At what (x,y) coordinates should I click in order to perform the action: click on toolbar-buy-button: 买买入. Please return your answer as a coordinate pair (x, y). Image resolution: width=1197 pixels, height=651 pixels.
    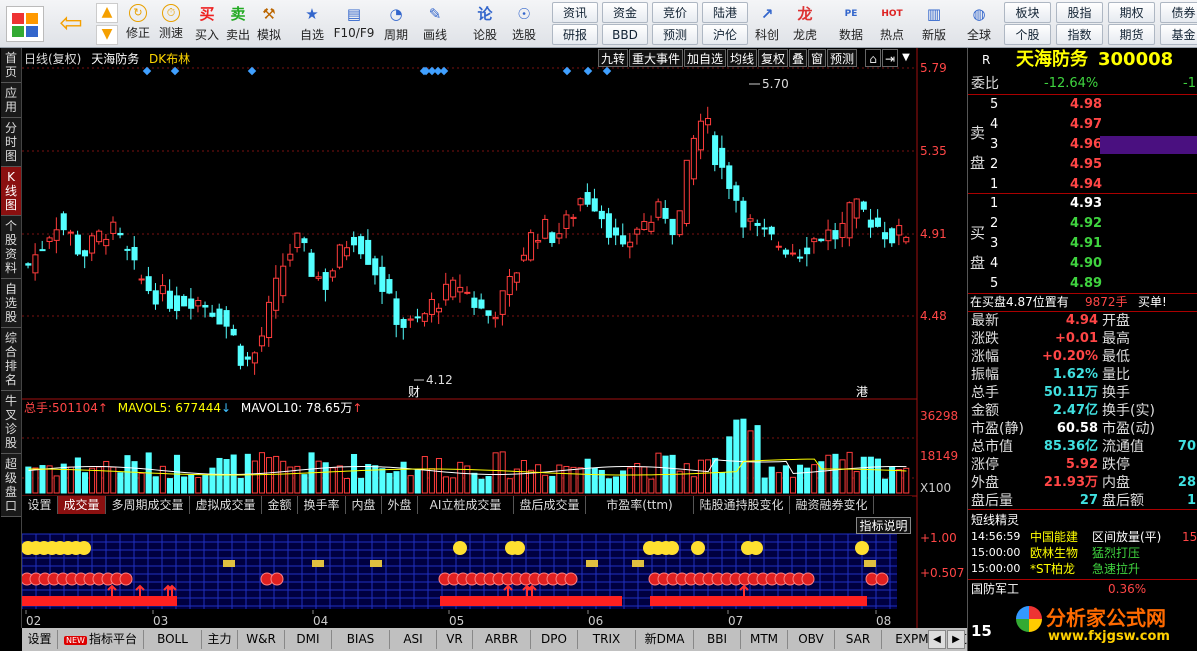
    Looking at the image, I should click on (207, 24).